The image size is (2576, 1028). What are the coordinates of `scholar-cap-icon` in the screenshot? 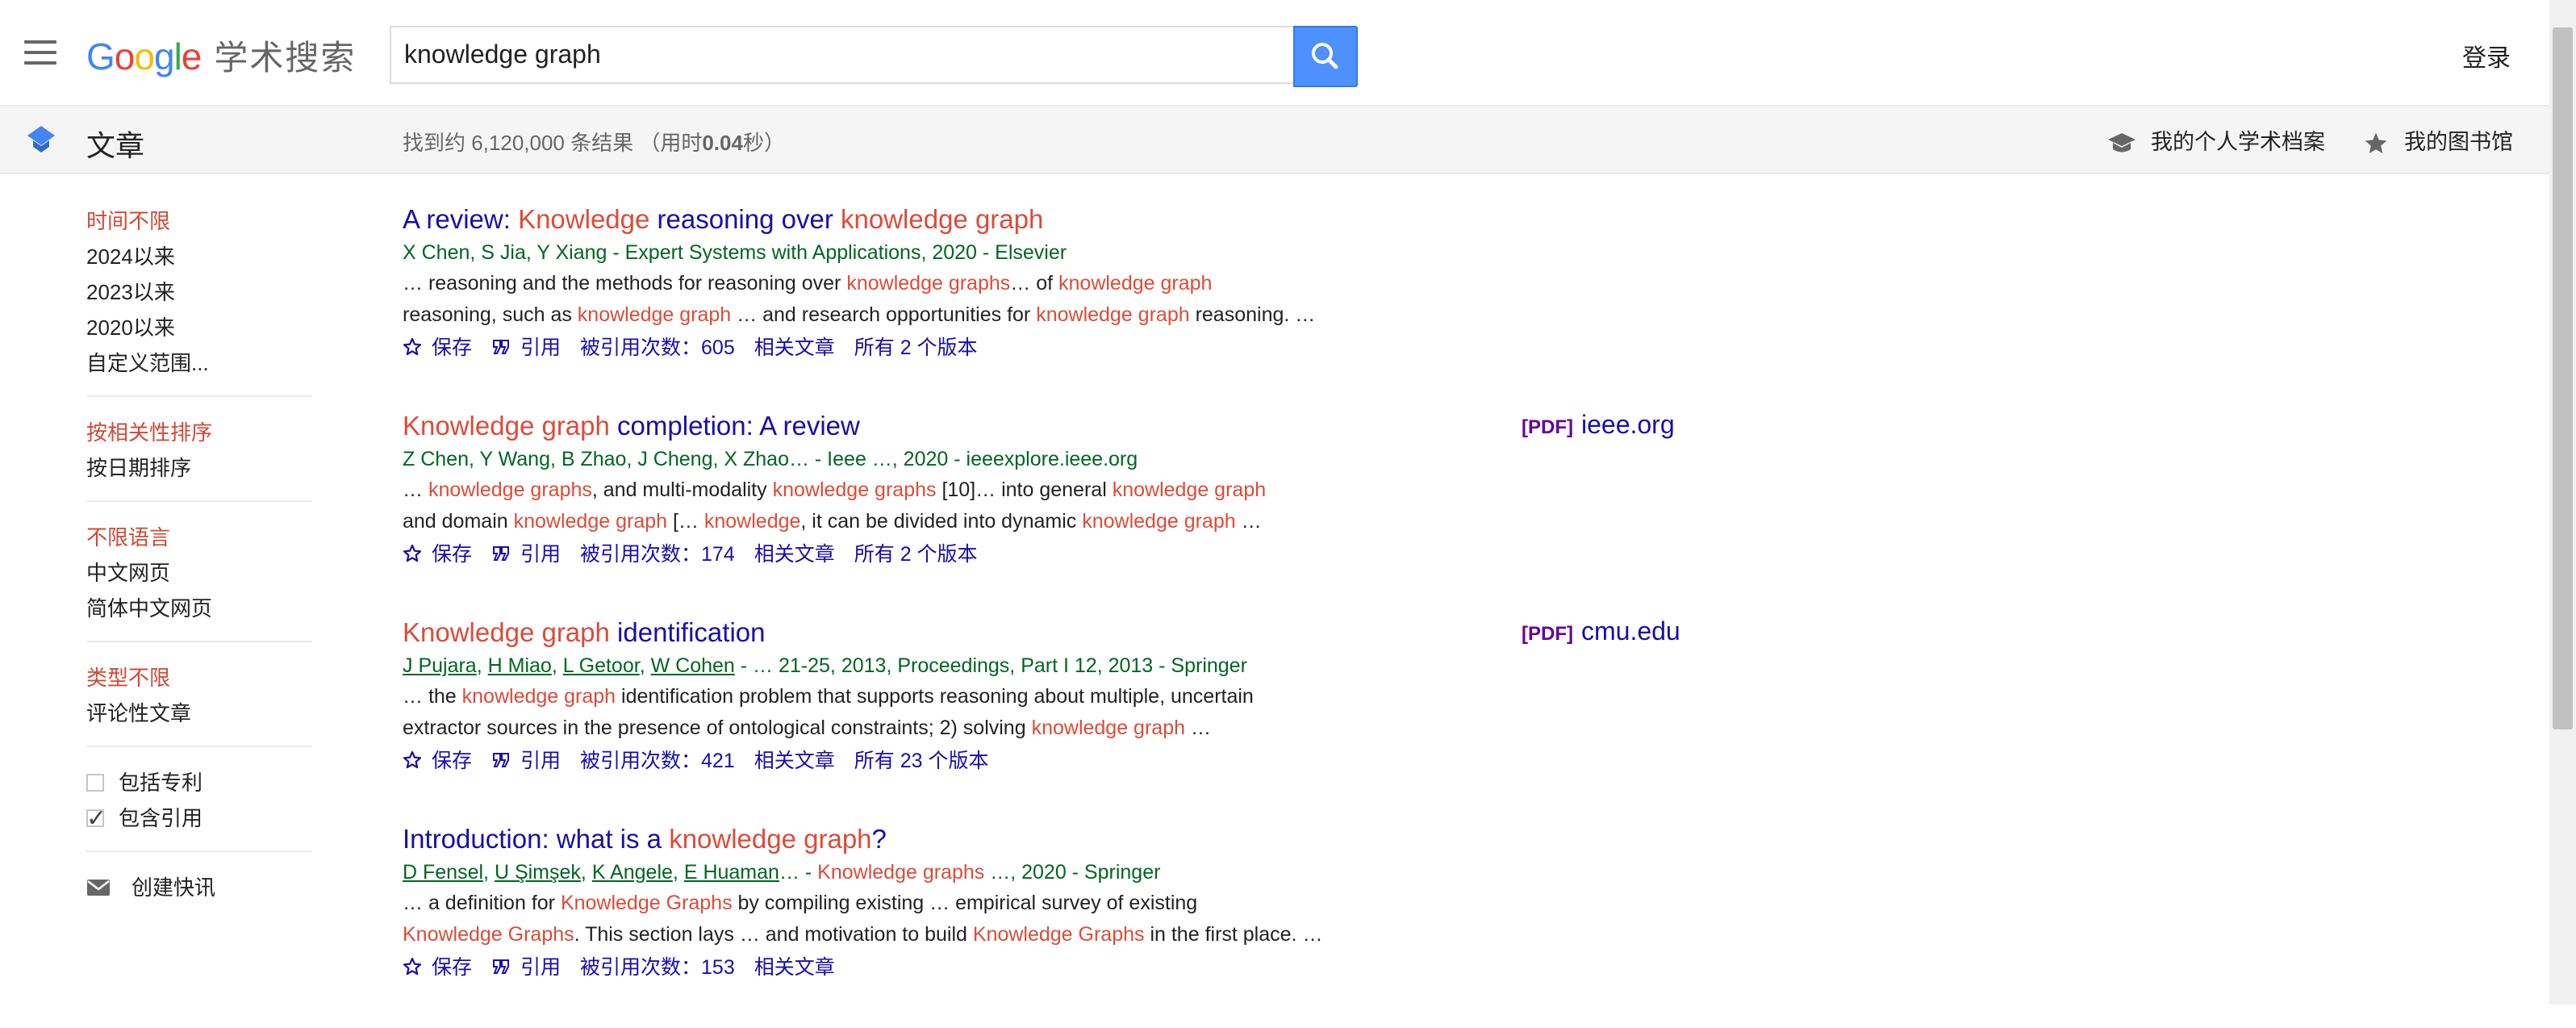 It's located at (41, 139).